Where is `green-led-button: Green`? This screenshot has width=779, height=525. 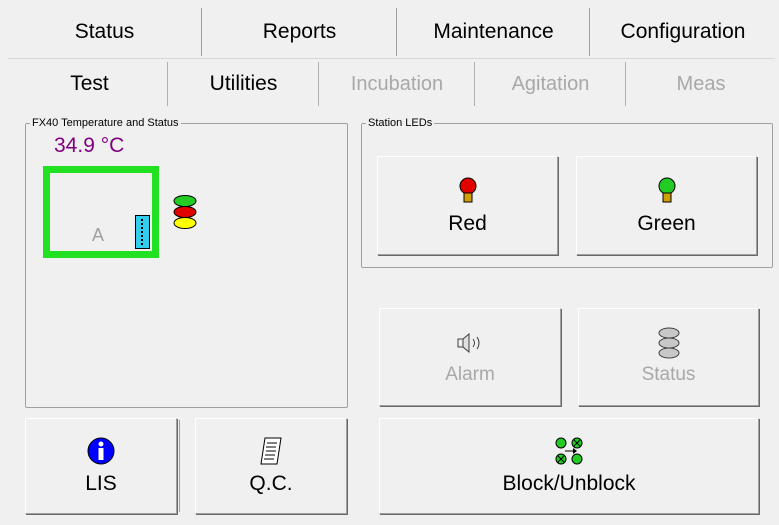
green-led-button: Green is located at coordinates (666, 205).